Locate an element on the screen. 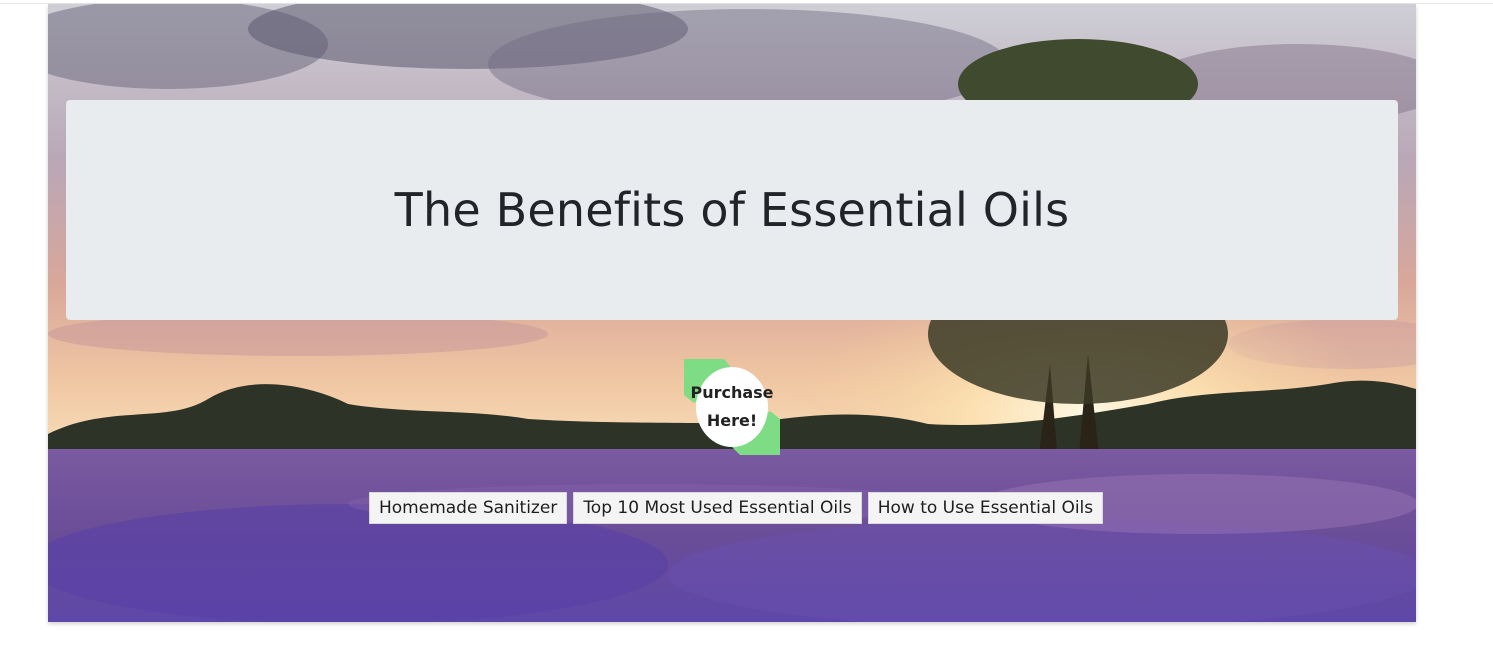  purchase-button: Purchase Here! is located at coordinates (732, 407).